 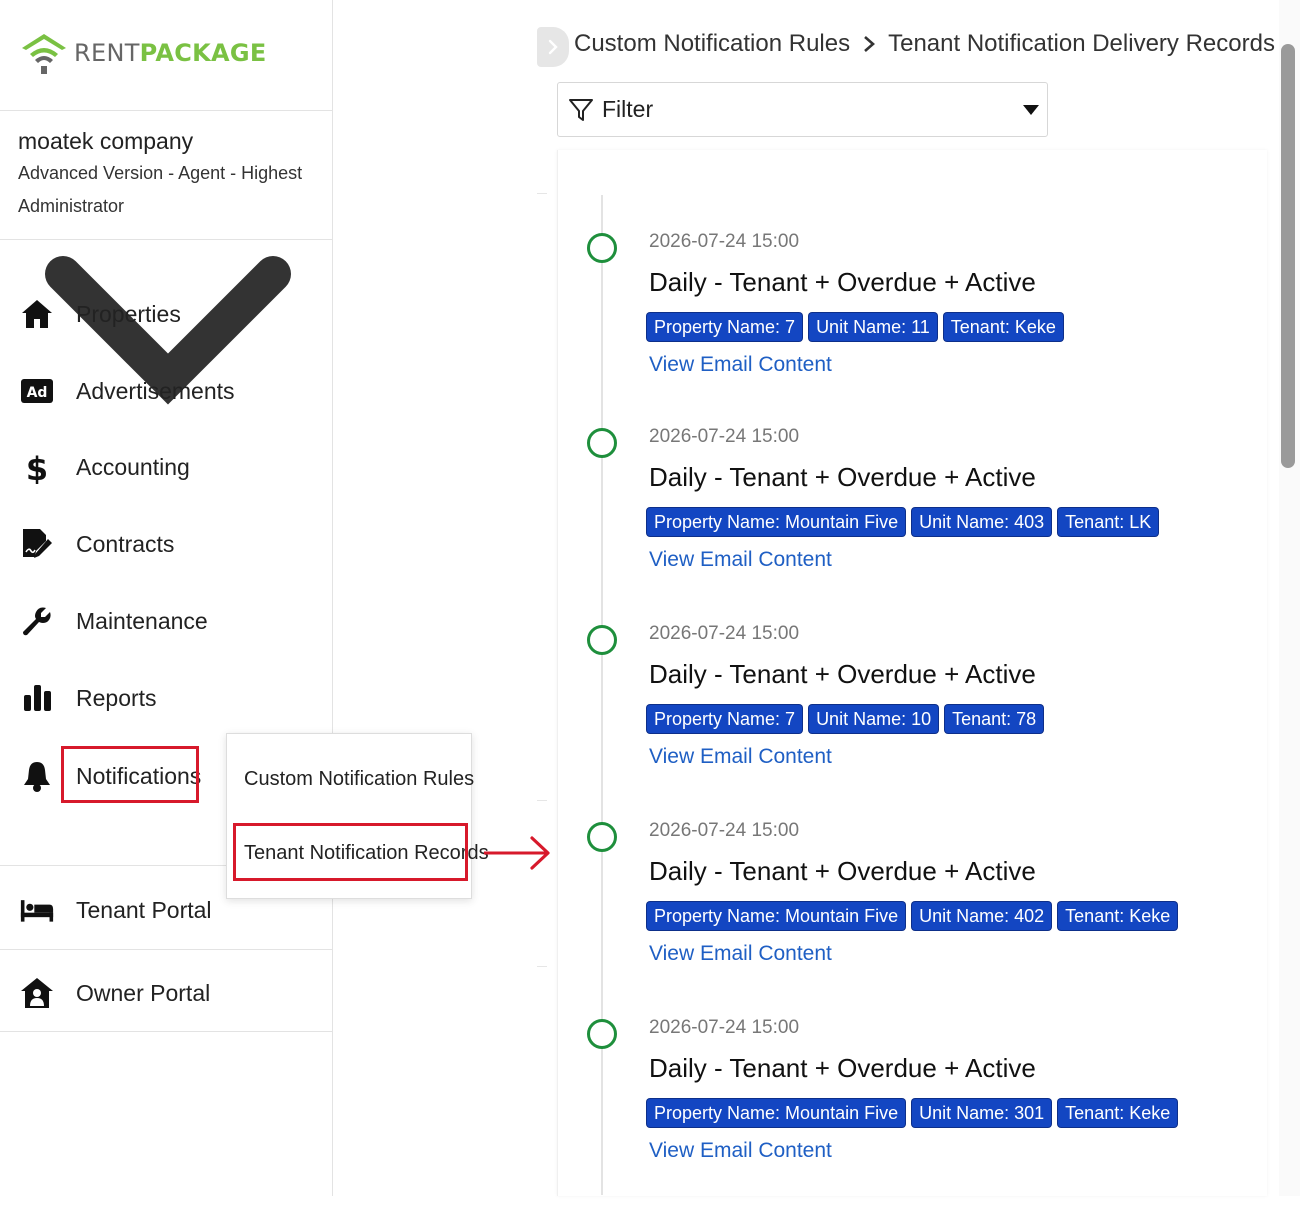 I want to click on nav-properties: Properties, so click(x=99, y=314).